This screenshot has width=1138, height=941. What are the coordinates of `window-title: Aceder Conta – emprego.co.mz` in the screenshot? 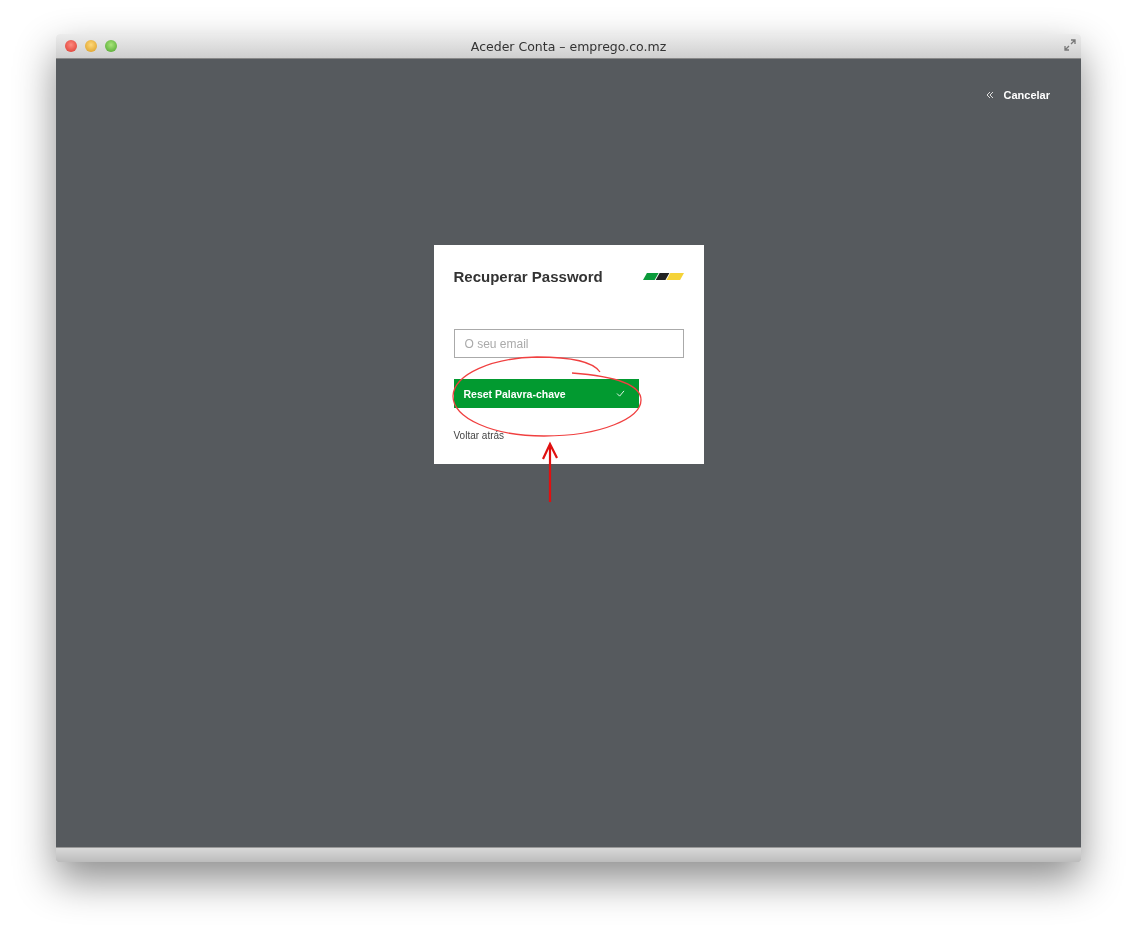 It's located at (568, 46).